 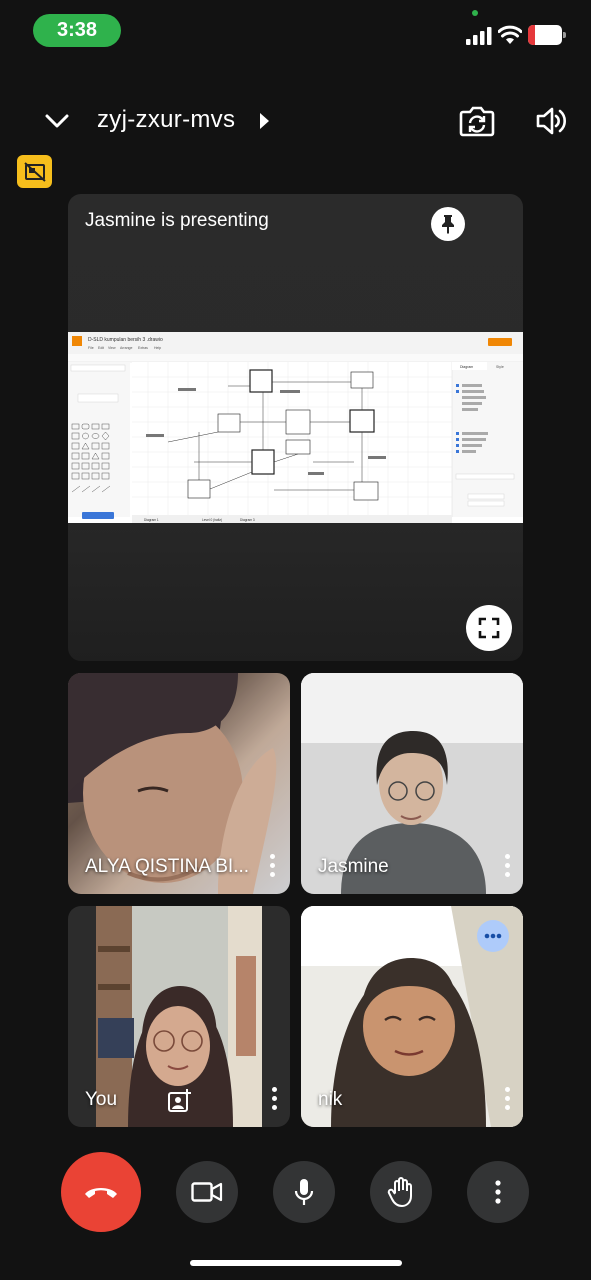 What do you see at coordinates (101, 348) in the screenshot?
I see `menu-edit: Edit` at bounding box center [101, 348].